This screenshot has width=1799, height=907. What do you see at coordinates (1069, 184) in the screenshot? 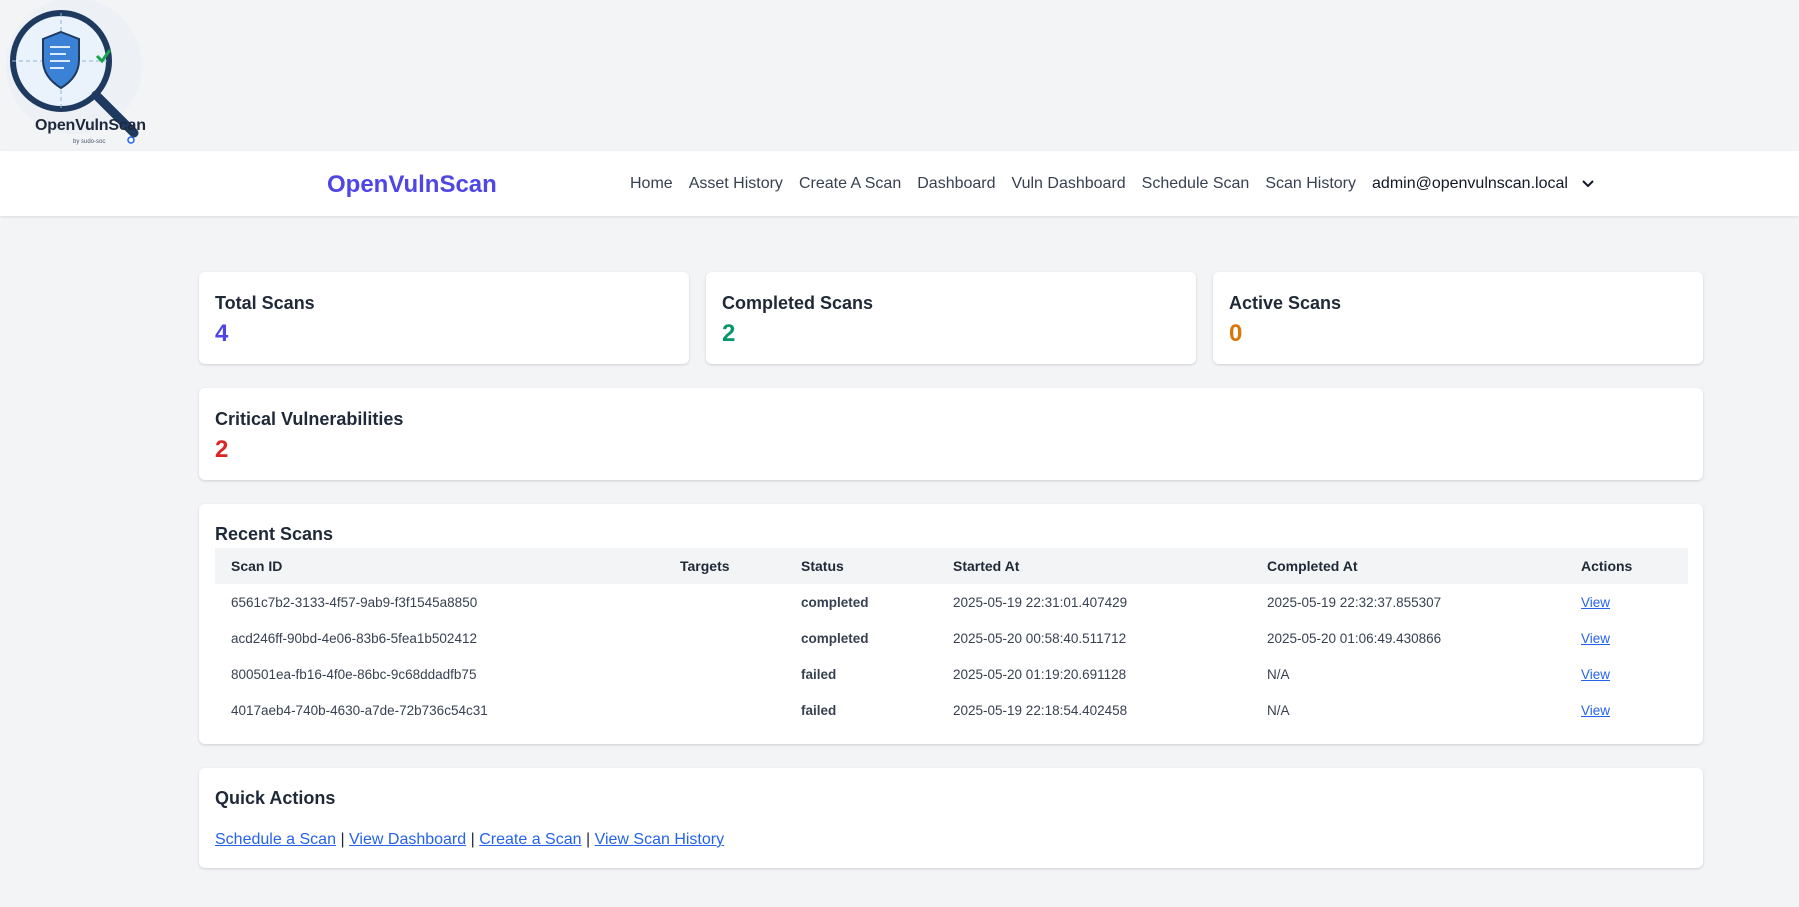
I see `nav-vuln-dashboard: Vuln Dashboard` at bounding box center [1069, 184].